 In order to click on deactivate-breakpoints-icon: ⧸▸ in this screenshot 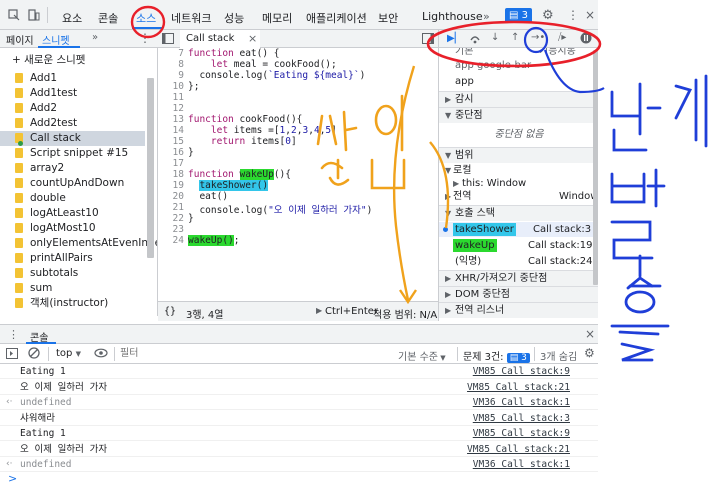, I will do `click(562, 37)`.